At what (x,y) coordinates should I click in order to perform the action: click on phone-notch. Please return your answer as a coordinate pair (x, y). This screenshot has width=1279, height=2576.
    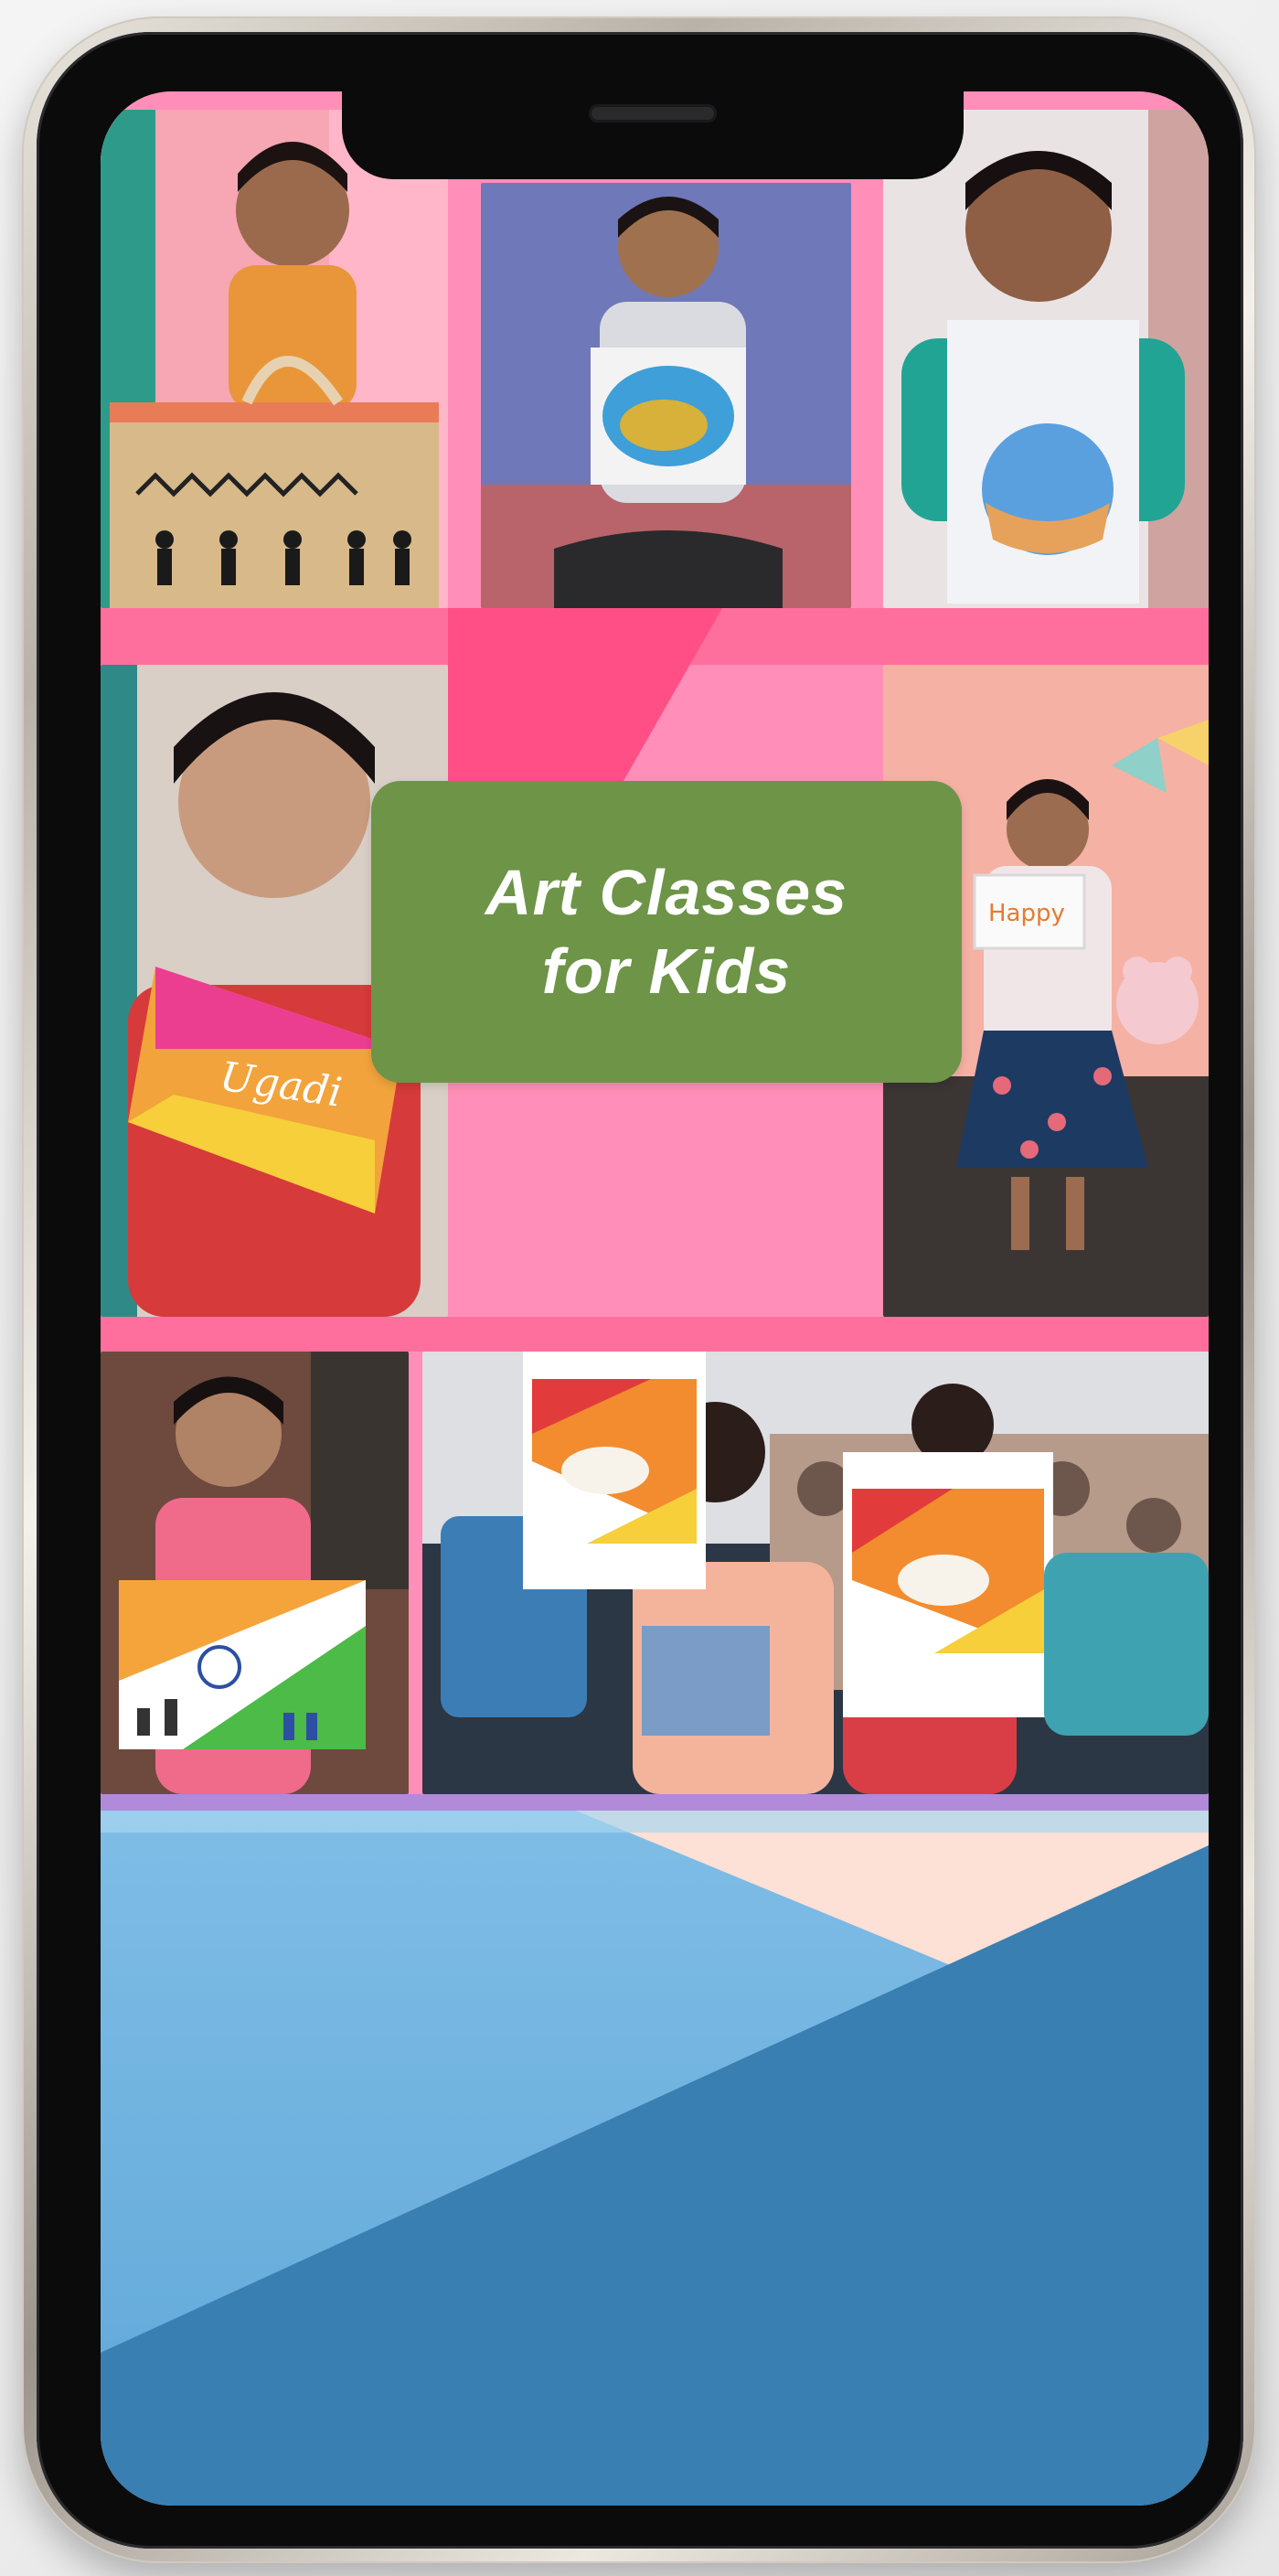
    Looking at the image, I should click on (653, 135).